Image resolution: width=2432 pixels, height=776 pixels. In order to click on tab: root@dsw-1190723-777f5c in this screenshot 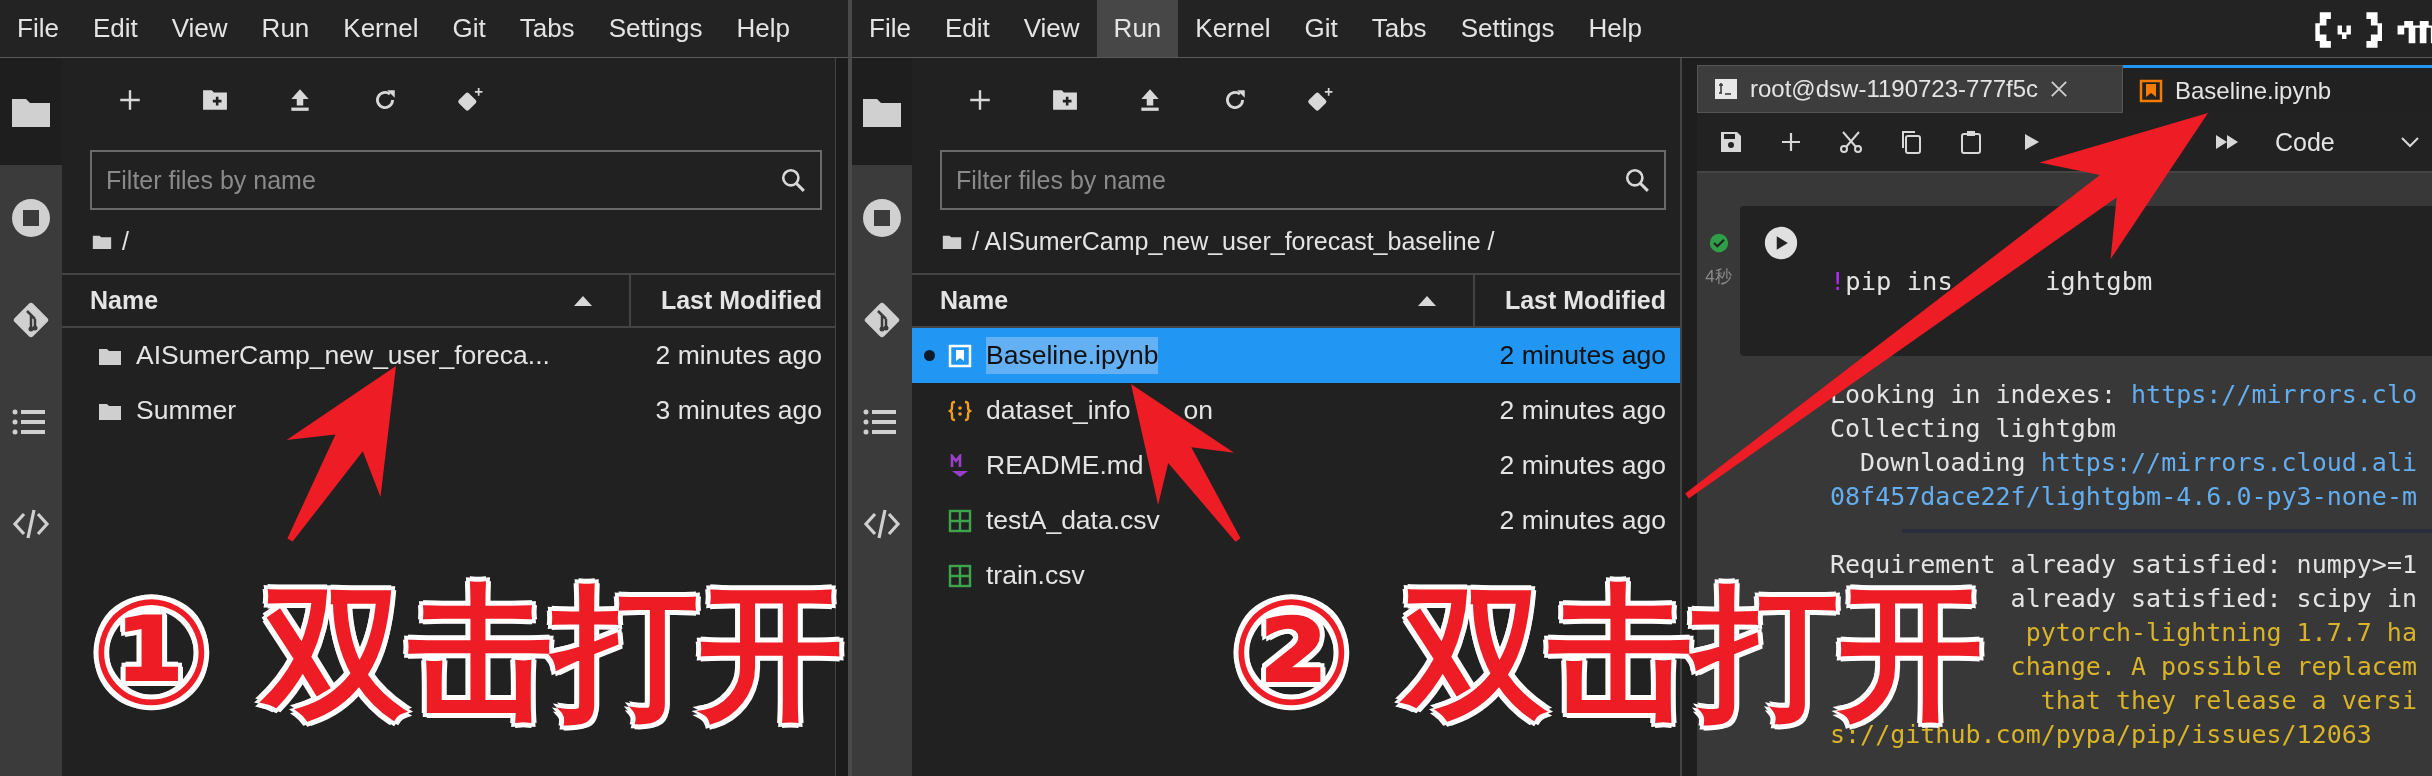, I will do `click(1910, 89)`.